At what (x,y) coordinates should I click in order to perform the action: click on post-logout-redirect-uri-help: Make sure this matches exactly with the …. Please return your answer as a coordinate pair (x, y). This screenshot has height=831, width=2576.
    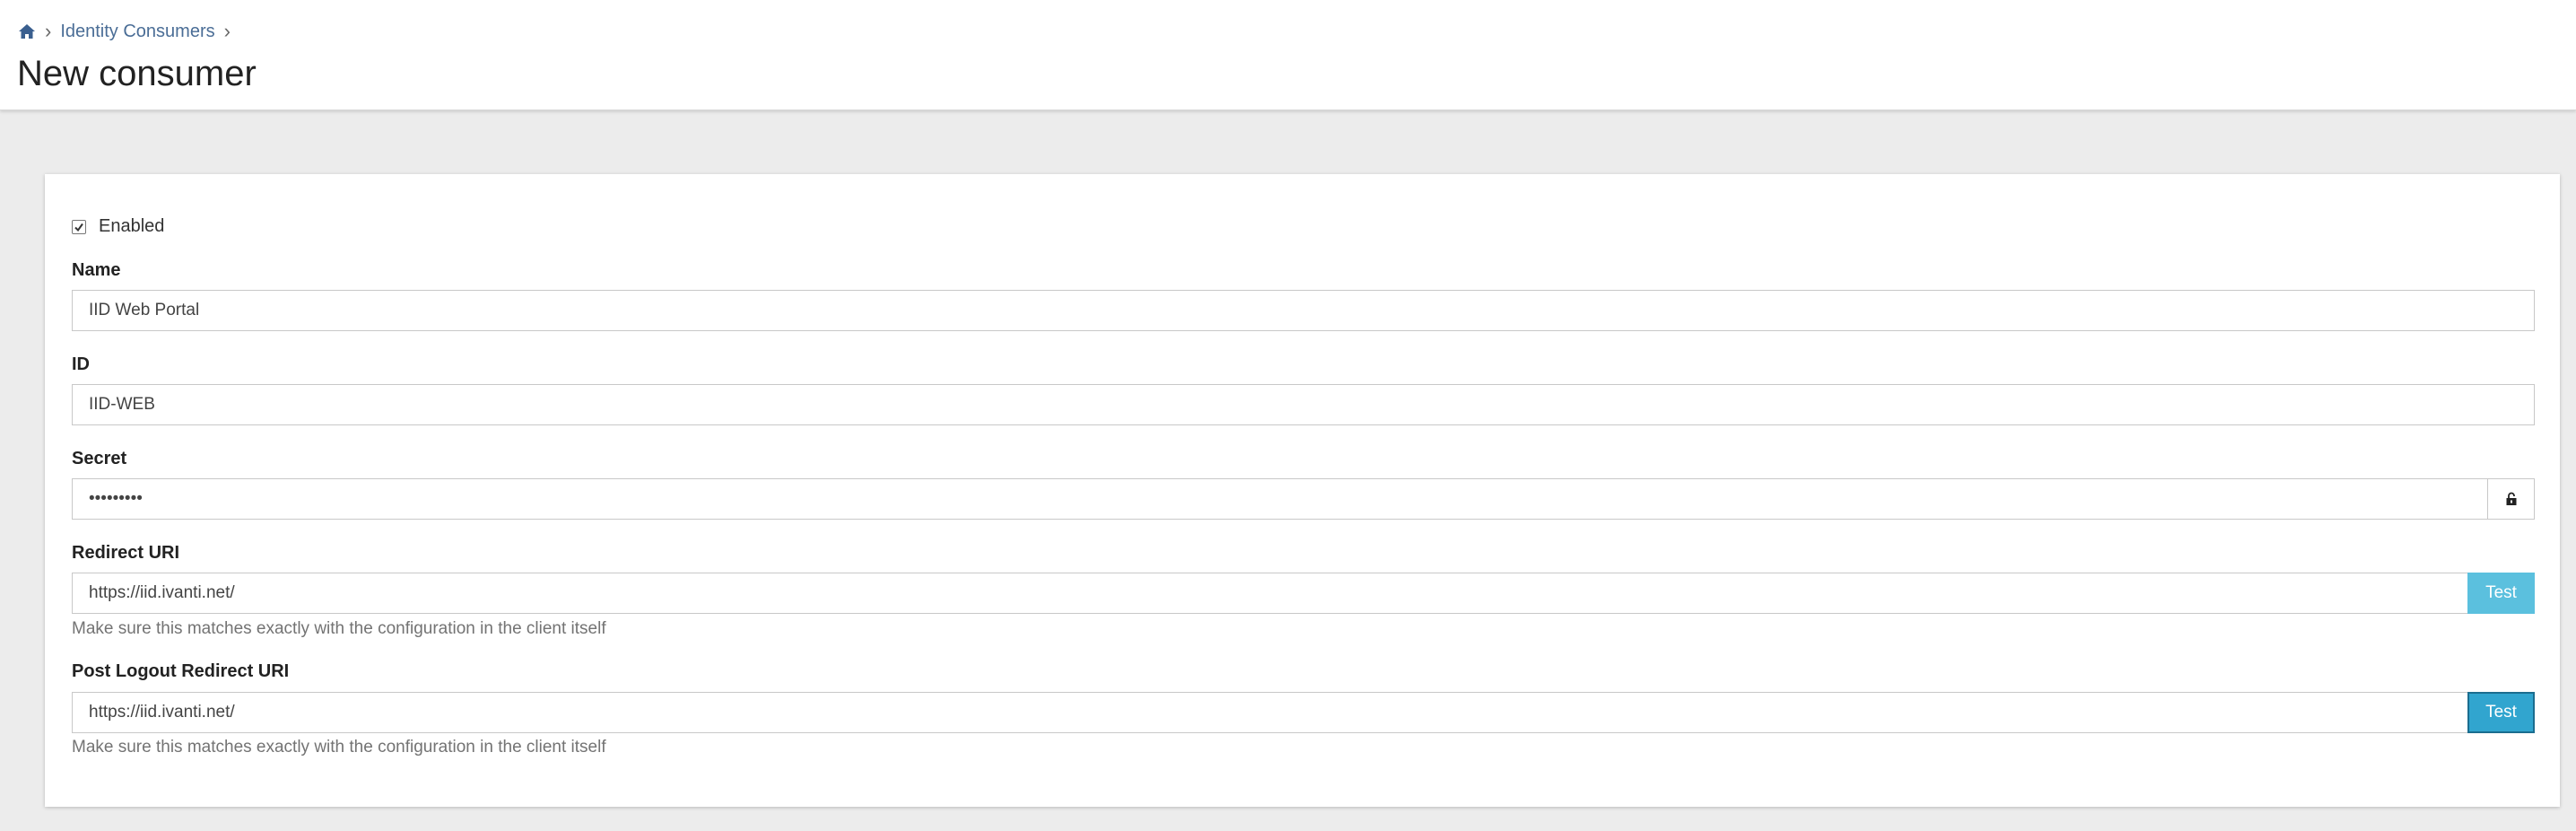
    Looking at the image, I should click on (339, 747).